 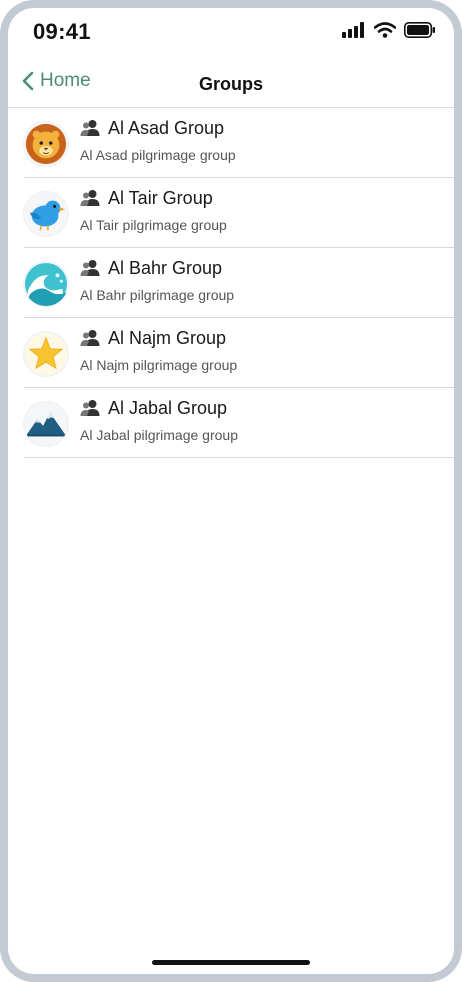 I want to click on group-description: Al Asad pilgrimage group, so click(x=158, y=155).